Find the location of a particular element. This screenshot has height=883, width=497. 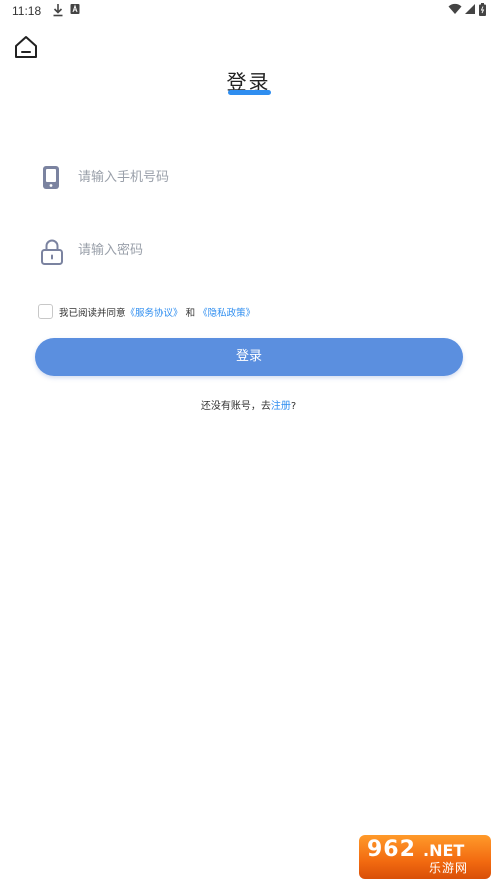

watermark-cn: 乐游网 is located at coordinates (449, 868).